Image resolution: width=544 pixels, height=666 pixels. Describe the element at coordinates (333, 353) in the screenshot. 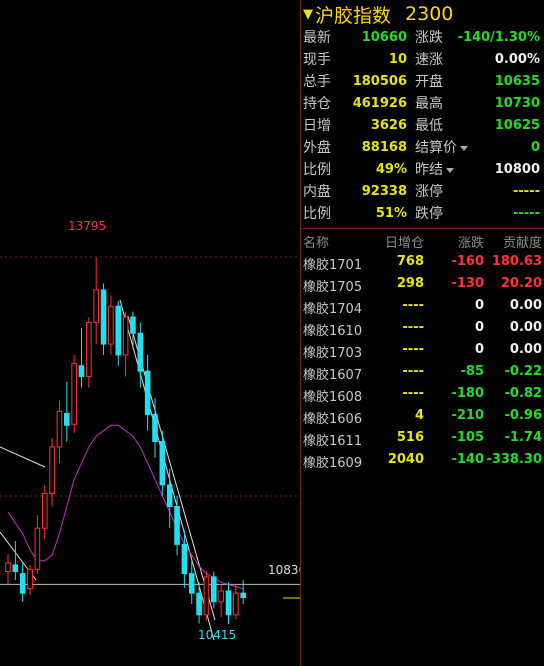

I see `contract-name: 橡胶1703` at that location.